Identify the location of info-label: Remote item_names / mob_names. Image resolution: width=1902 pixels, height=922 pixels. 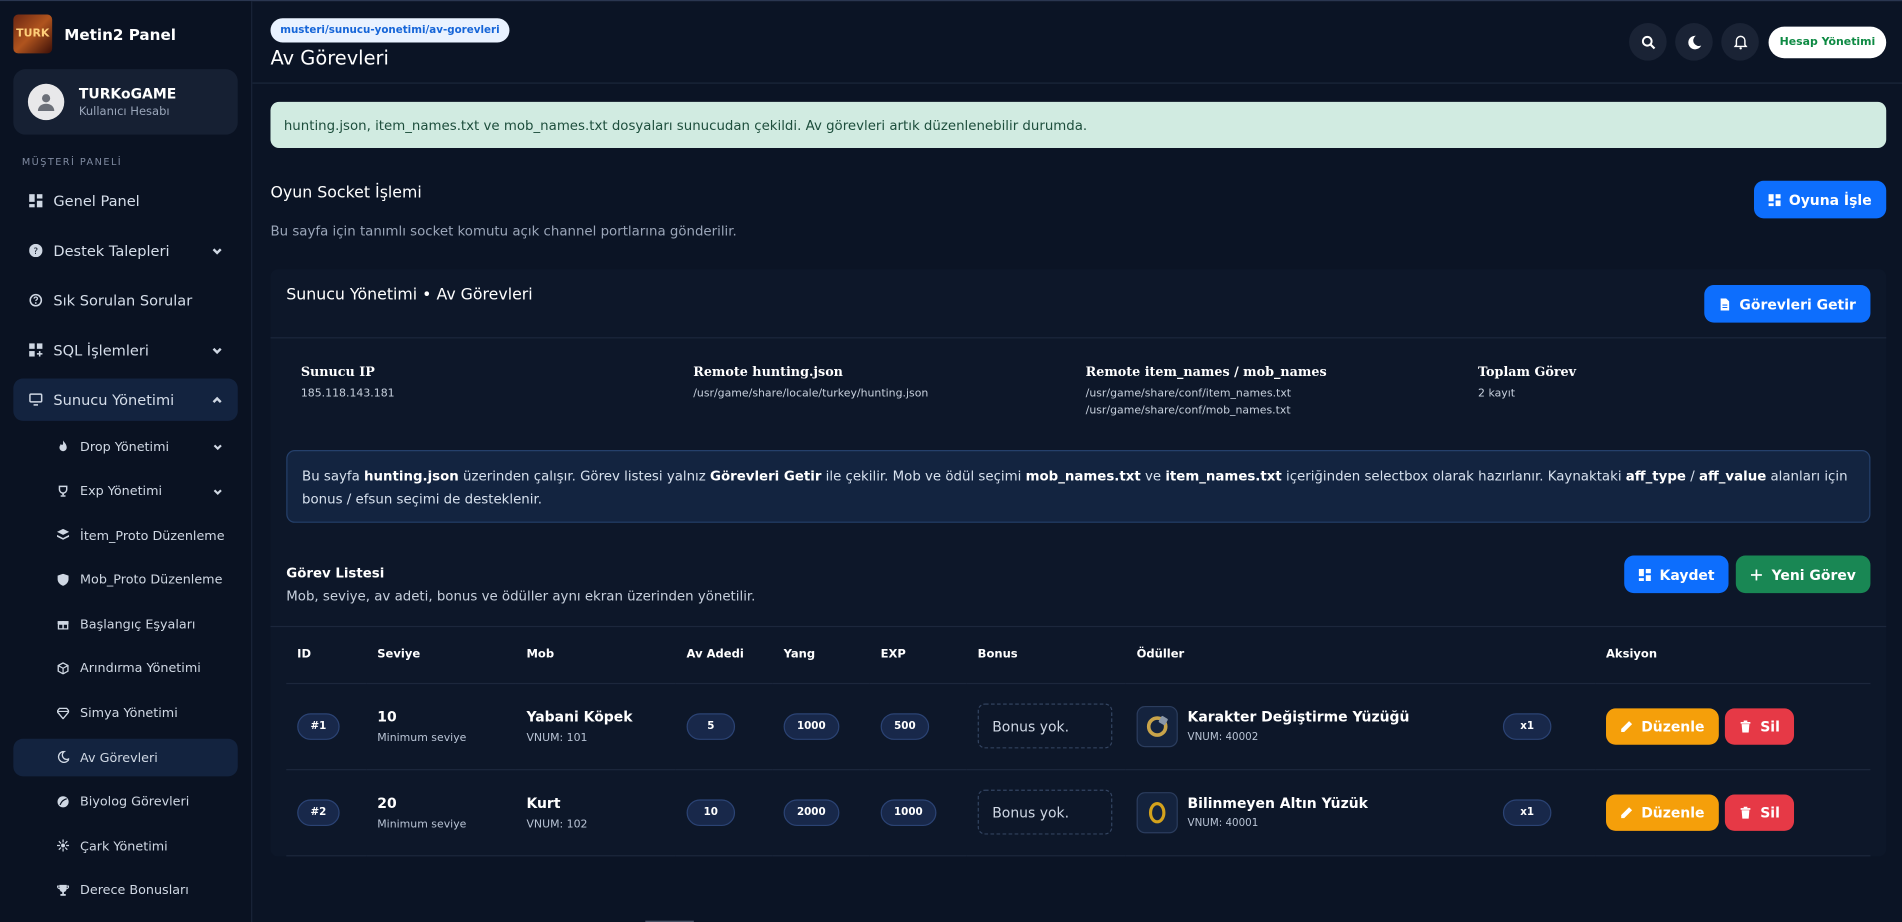
(1206, 372).